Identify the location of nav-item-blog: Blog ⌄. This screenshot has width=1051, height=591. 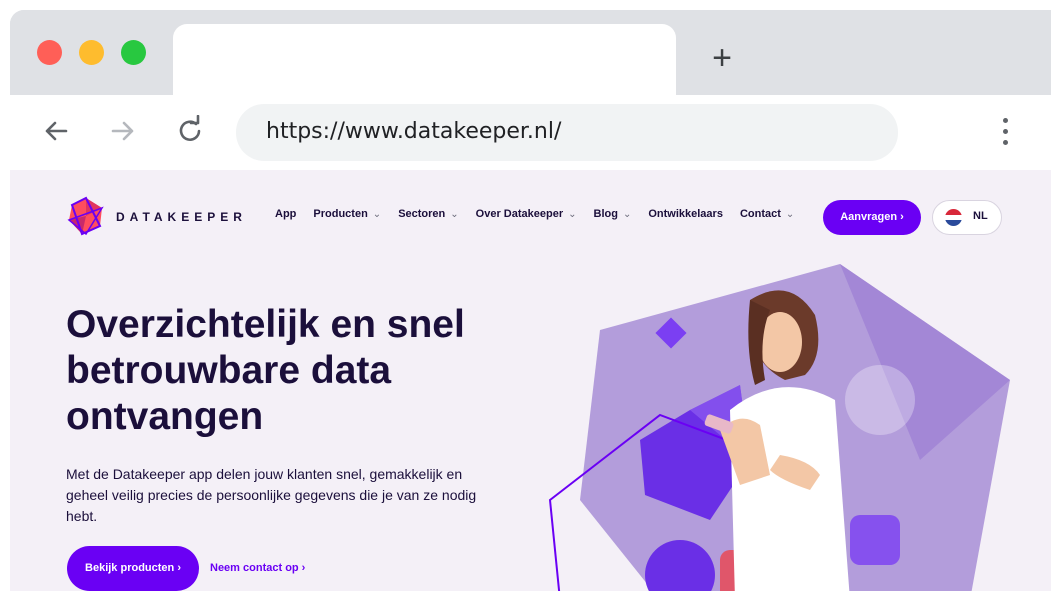
(613, 214).